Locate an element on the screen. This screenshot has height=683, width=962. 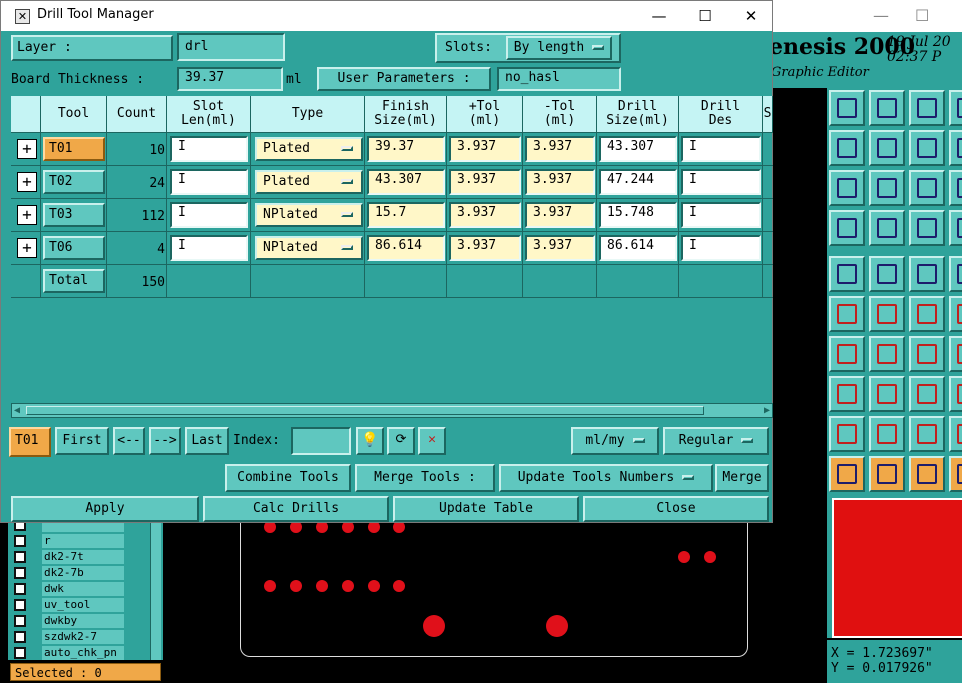
first-button: First is located at coordinates (82, 441).